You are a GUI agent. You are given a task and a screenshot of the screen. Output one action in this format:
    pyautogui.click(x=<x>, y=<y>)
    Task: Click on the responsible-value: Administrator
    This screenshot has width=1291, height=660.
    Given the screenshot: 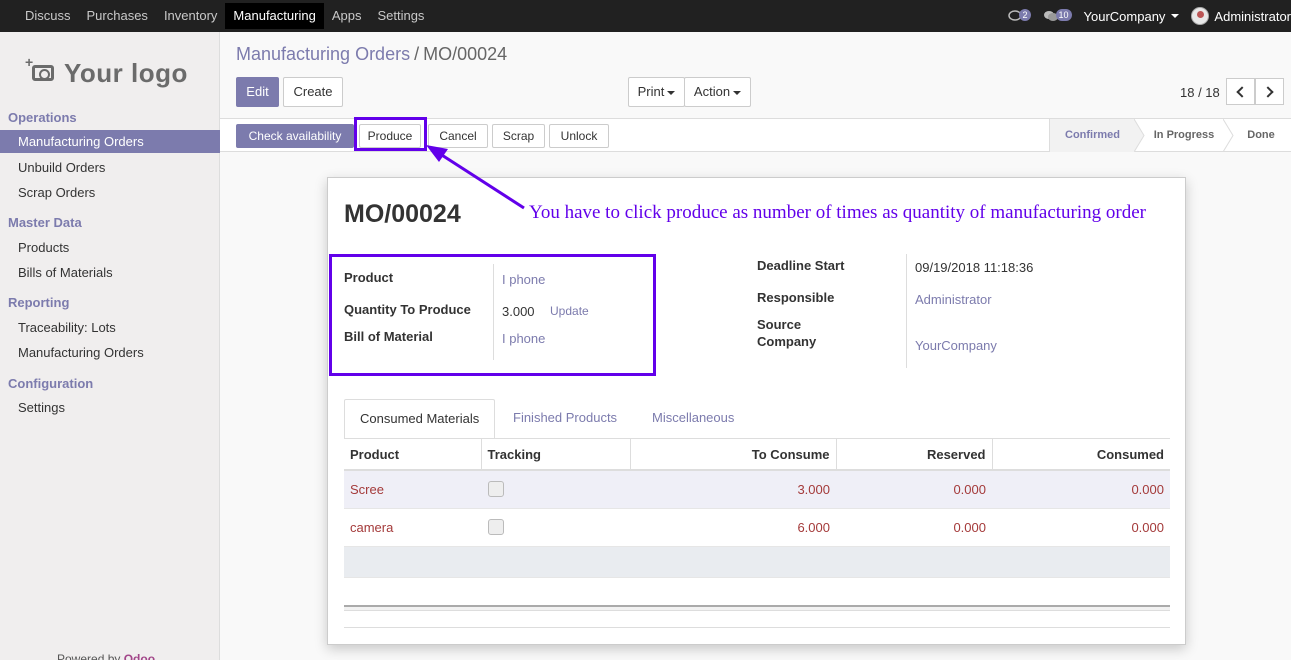 What is the action you would take?
    pyautogui.click(x=953, y=299)
    